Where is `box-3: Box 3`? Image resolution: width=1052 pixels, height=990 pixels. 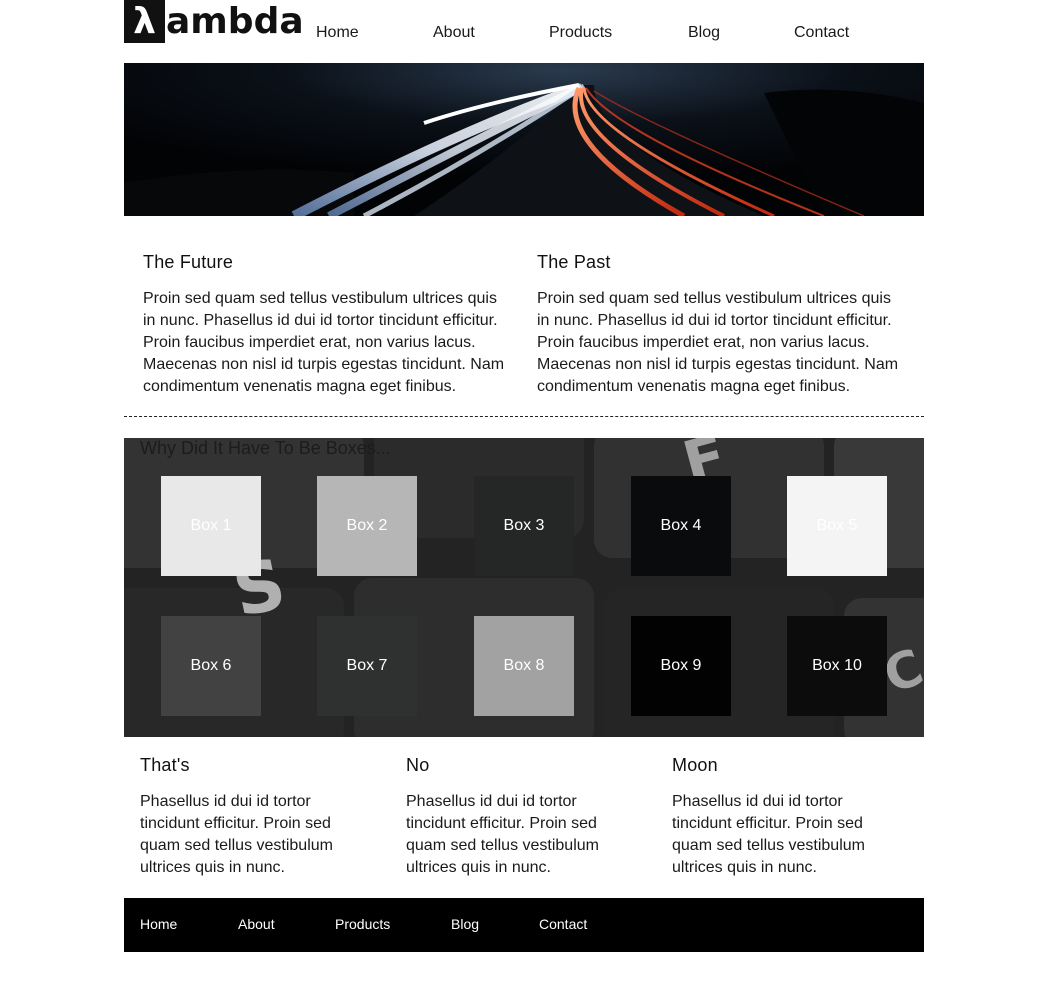 box-3: Box 3 is located at coordinates (524, 526).